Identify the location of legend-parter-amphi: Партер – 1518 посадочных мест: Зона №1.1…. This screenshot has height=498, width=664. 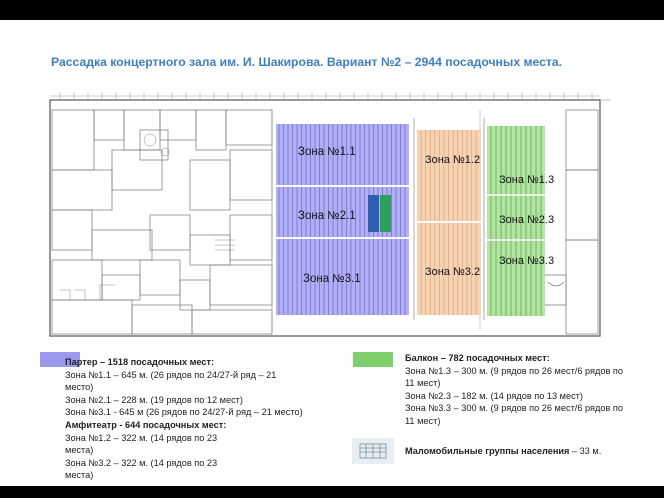
(205, 419).